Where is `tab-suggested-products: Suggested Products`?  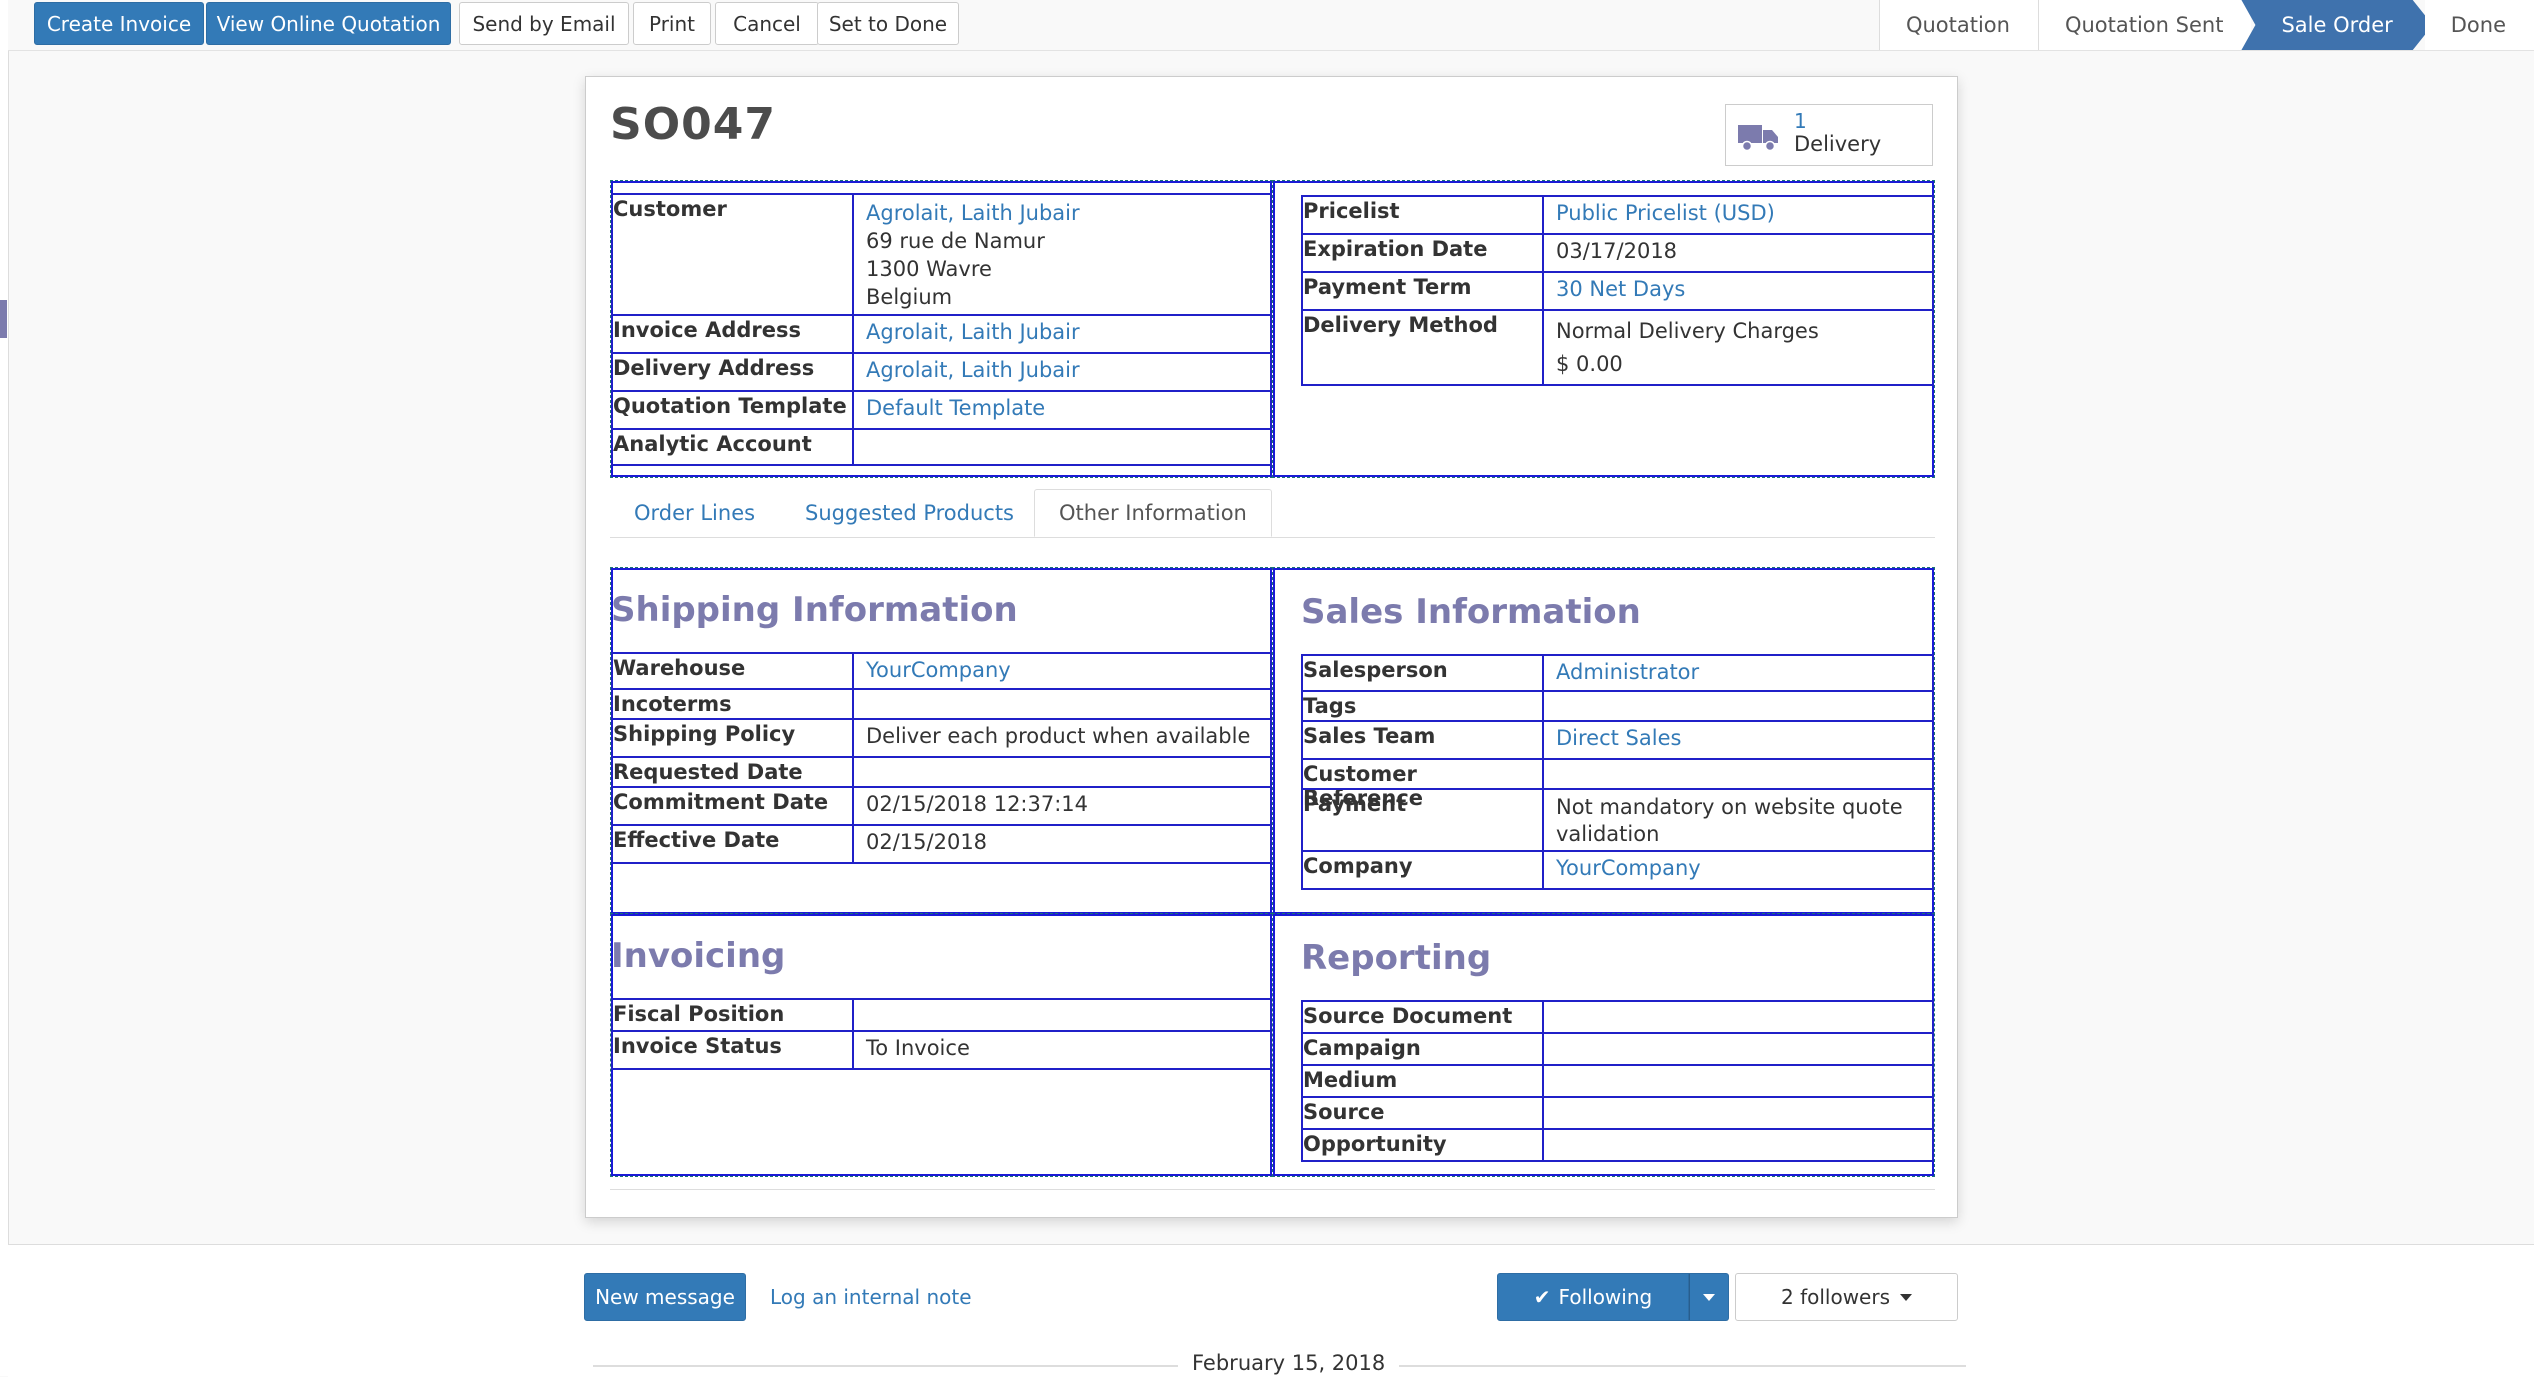 tab-suggested-products: Suggested Products is located at coordinates (909, 513).